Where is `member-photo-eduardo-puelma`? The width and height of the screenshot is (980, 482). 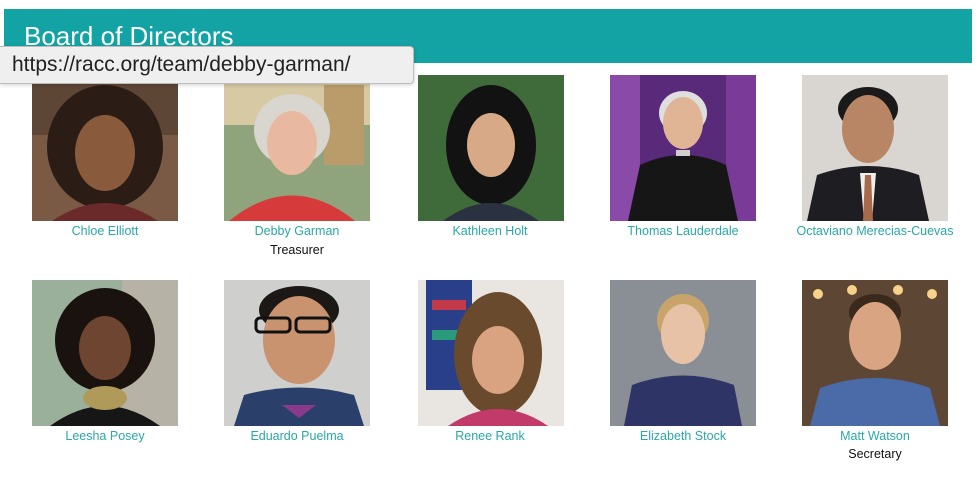 member-photo-eduardo-puelma is located at coordinates (297, 353).